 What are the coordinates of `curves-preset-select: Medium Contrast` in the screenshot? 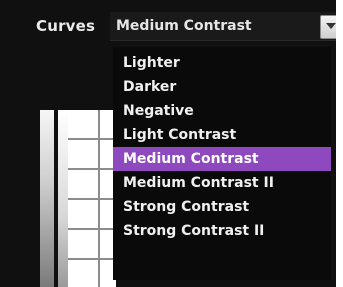 It's located at (226, 26).